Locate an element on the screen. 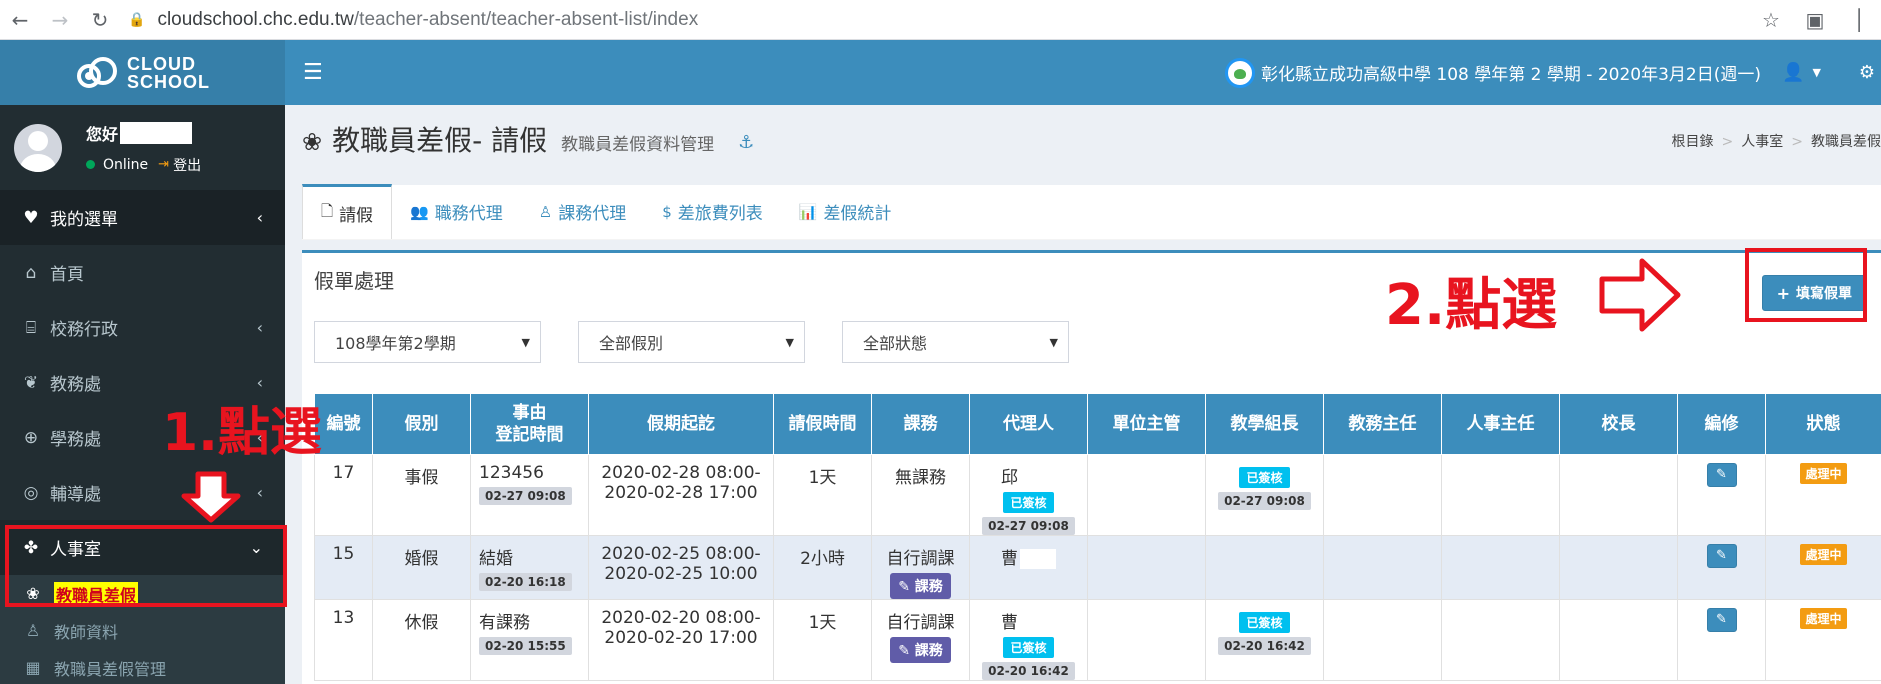  sidebar-subitem-teacher-data: ♙ 教師資料 is located at coordinates (142, 630).